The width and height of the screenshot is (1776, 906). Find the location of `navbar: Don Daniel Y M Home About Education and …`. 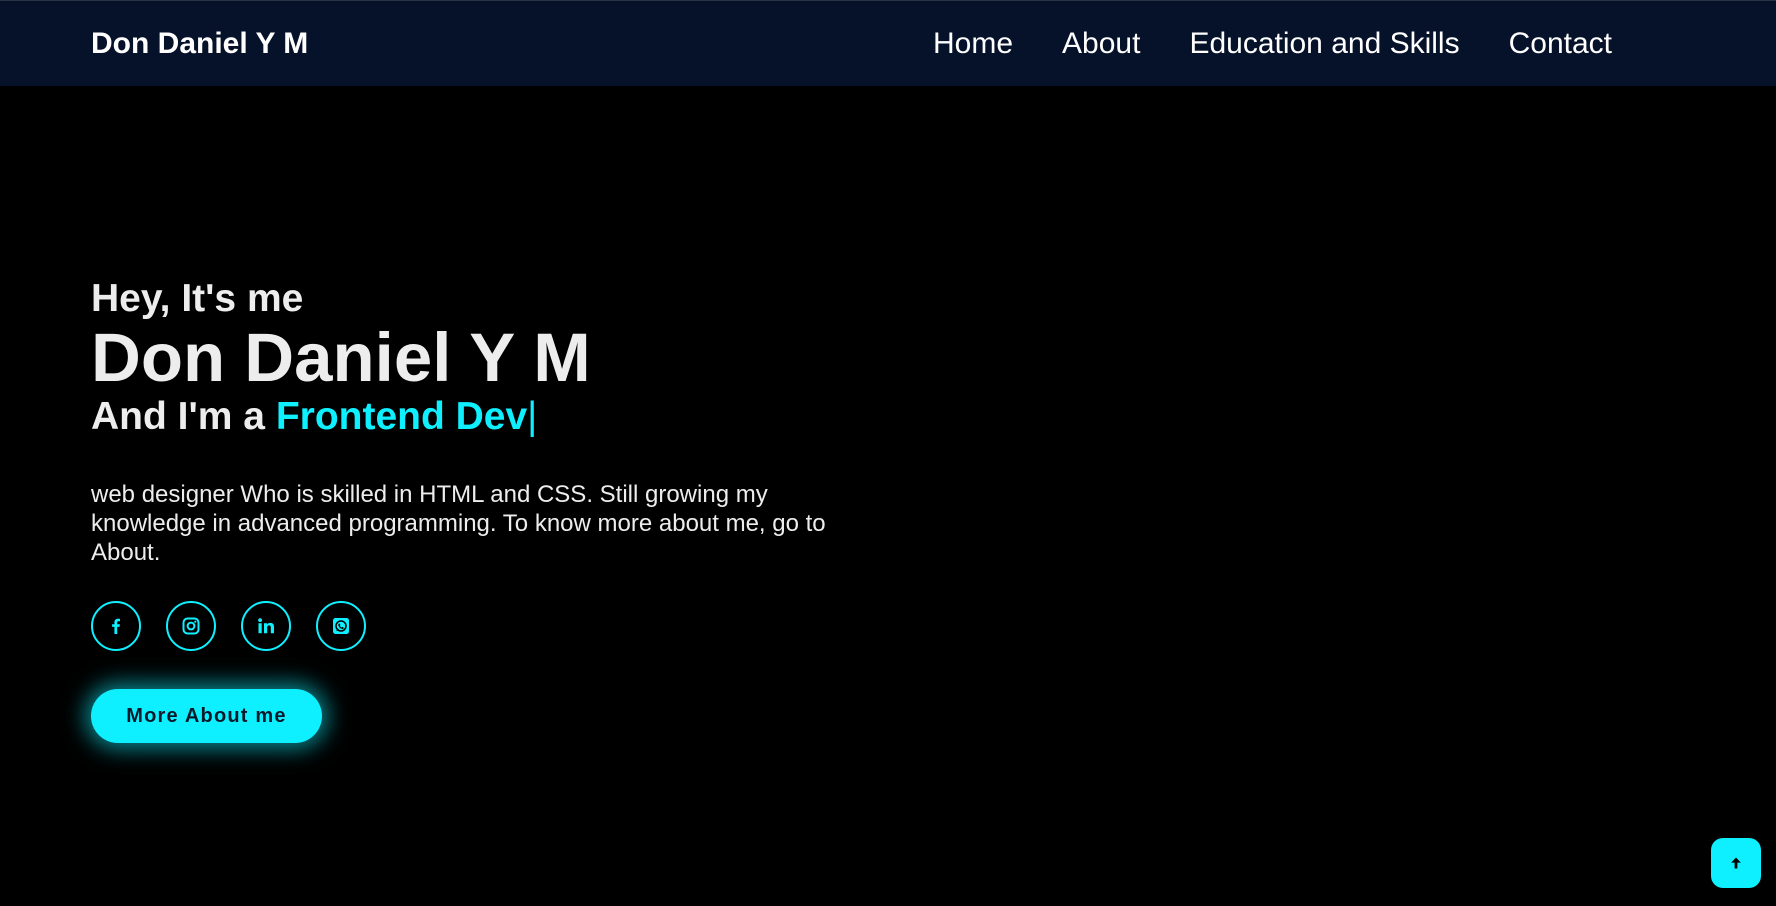

navbar: Don Daniel Y M Home About Education and … is located at coordinates (888, 43).